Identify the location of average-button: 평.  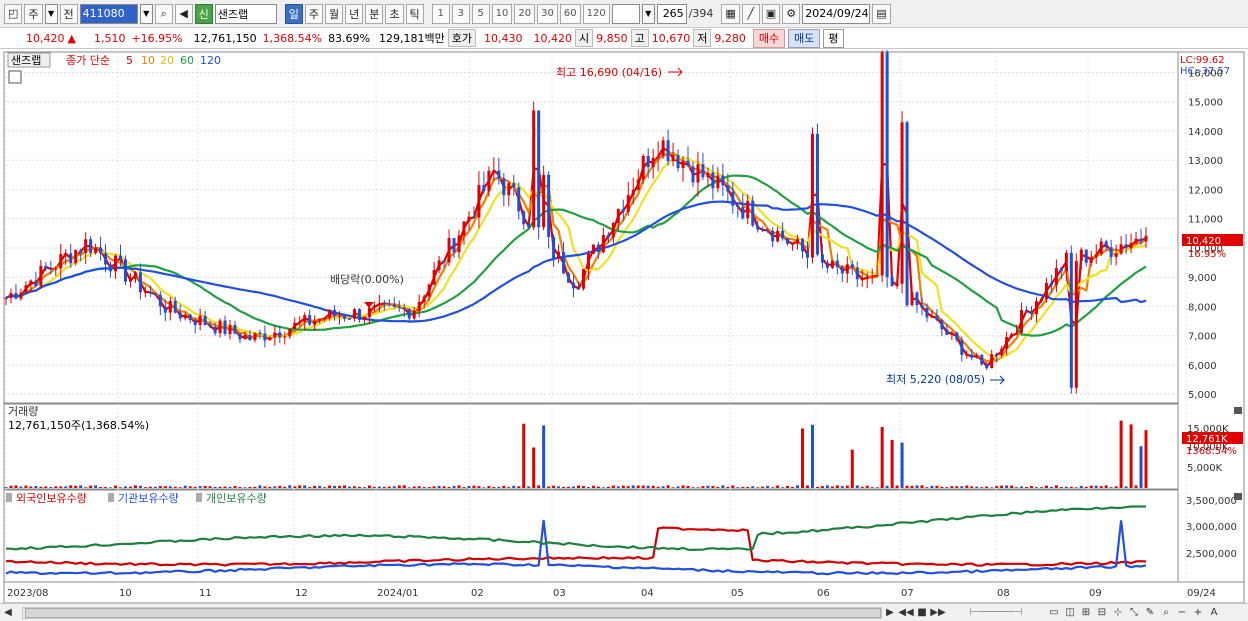
(833, 38).